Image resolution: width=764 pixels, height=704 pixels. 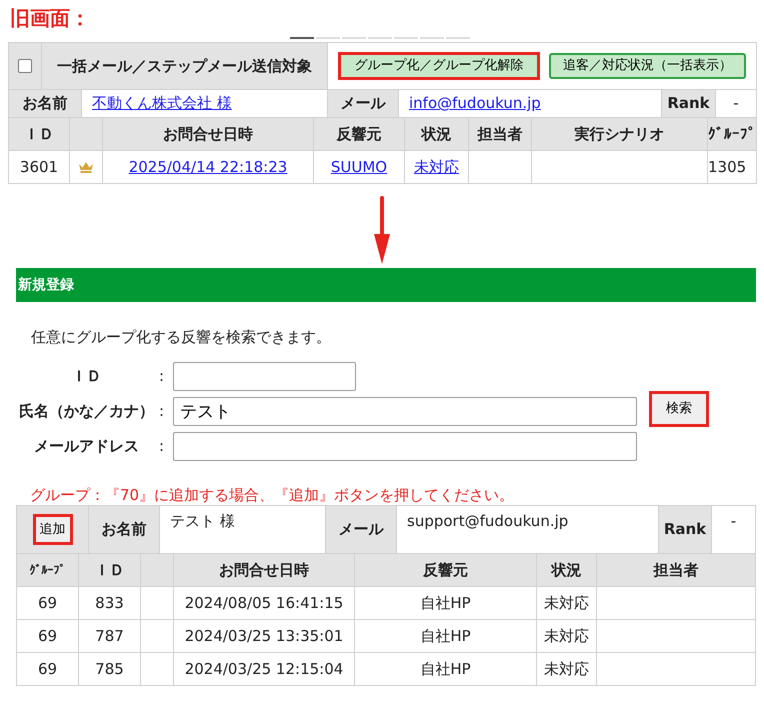 I want to click on table-cell-text: 785, so click(x=109, y=669).